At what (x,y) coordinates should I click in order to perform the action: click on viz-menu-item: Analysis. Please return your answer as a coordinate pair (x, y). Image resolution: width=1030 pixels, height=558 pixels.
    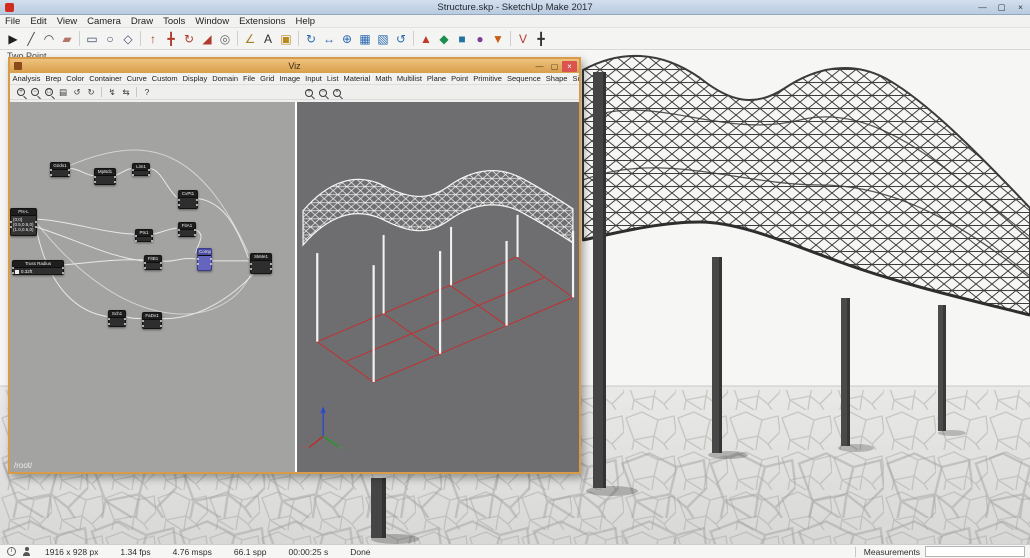
    Looking at the image, I should click on (26, 78).